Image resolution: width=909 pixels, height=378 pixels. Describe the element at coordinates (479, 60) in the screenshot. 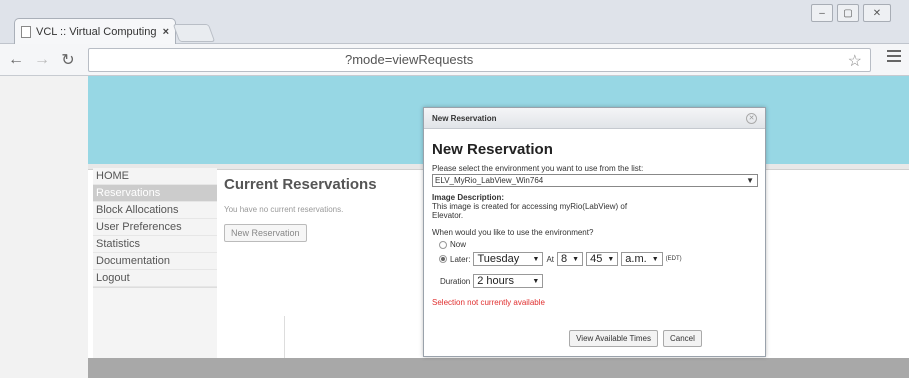

I see `address-bar: ?mode=viewRequests ☆` at that location.